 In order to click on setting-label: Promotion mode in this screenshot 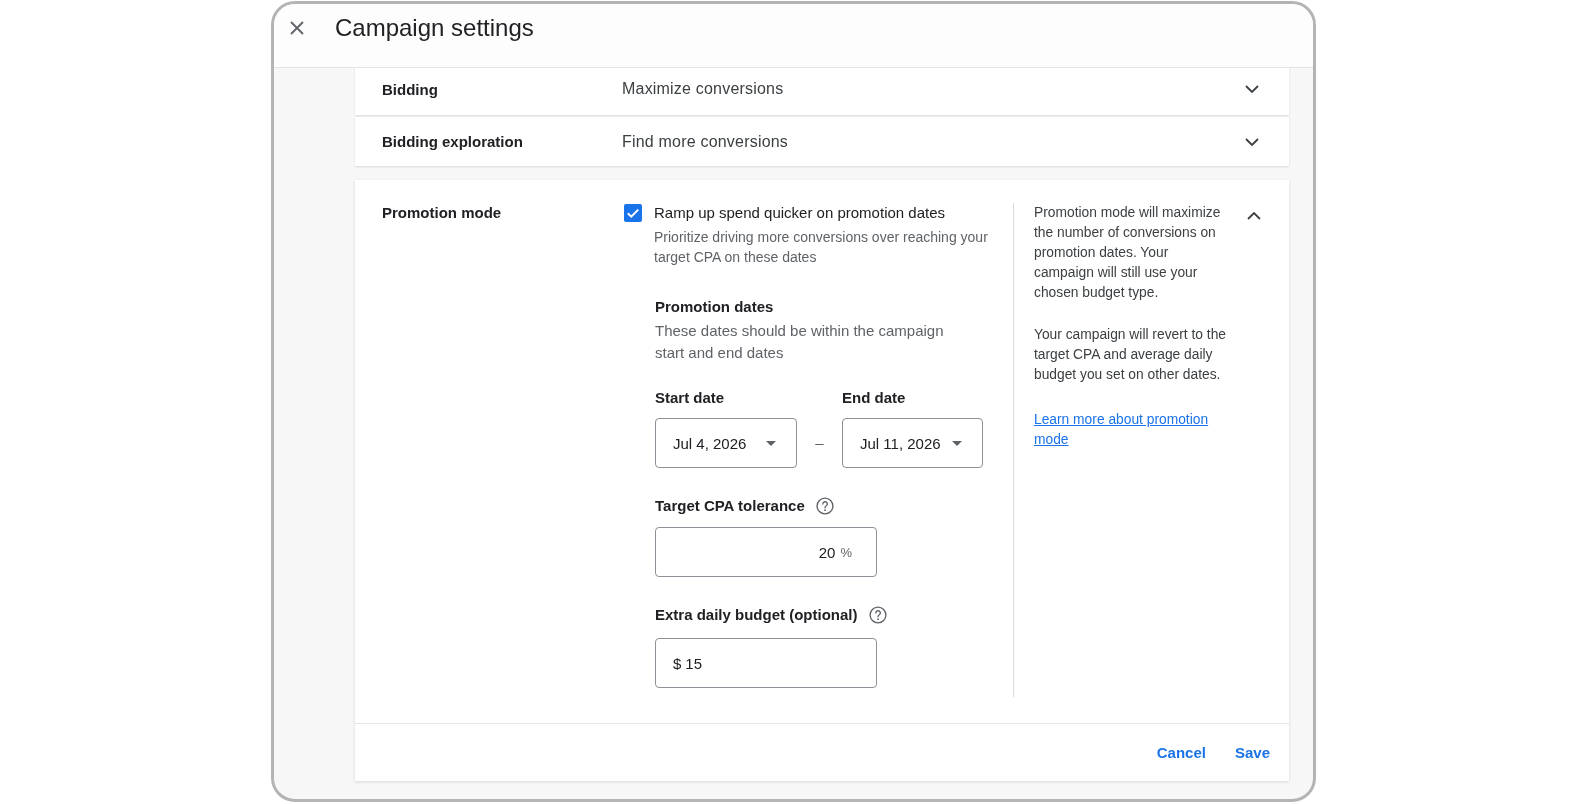, I will do `click(442, 213)`.